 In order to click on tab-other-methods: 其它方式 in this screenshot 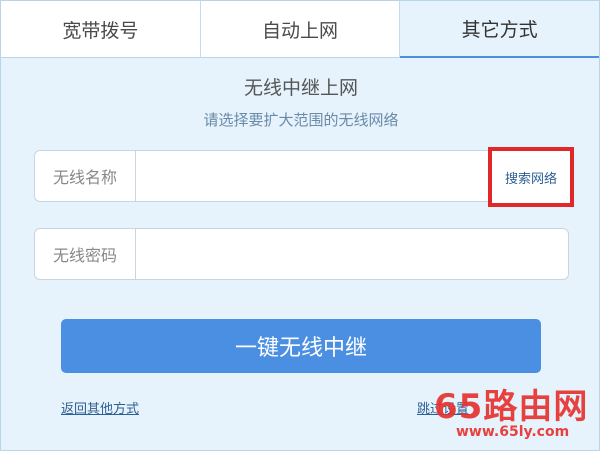, I will do `click(500, 29)`.